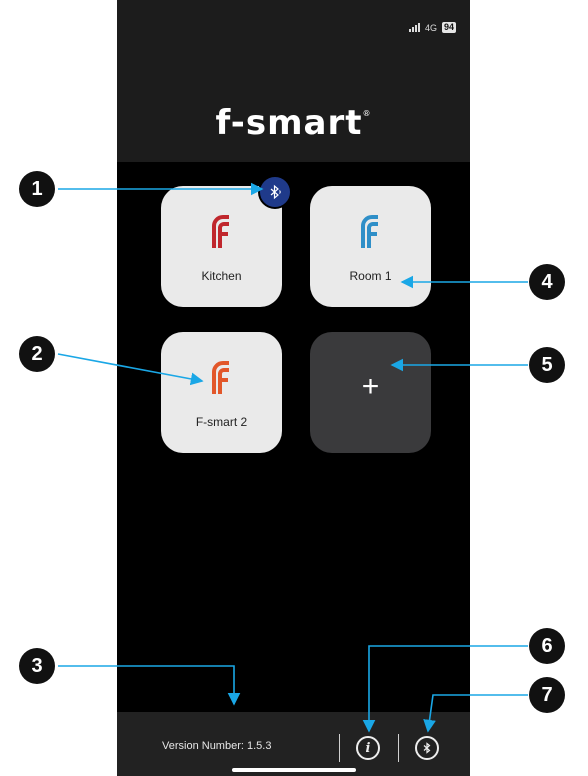 The height and width of the screenshot is (776, 588). What do you see at coordinates (37, 666) in the screenshot?
I see `annotation-marker-3: 3` at bounding box center [37, 666].